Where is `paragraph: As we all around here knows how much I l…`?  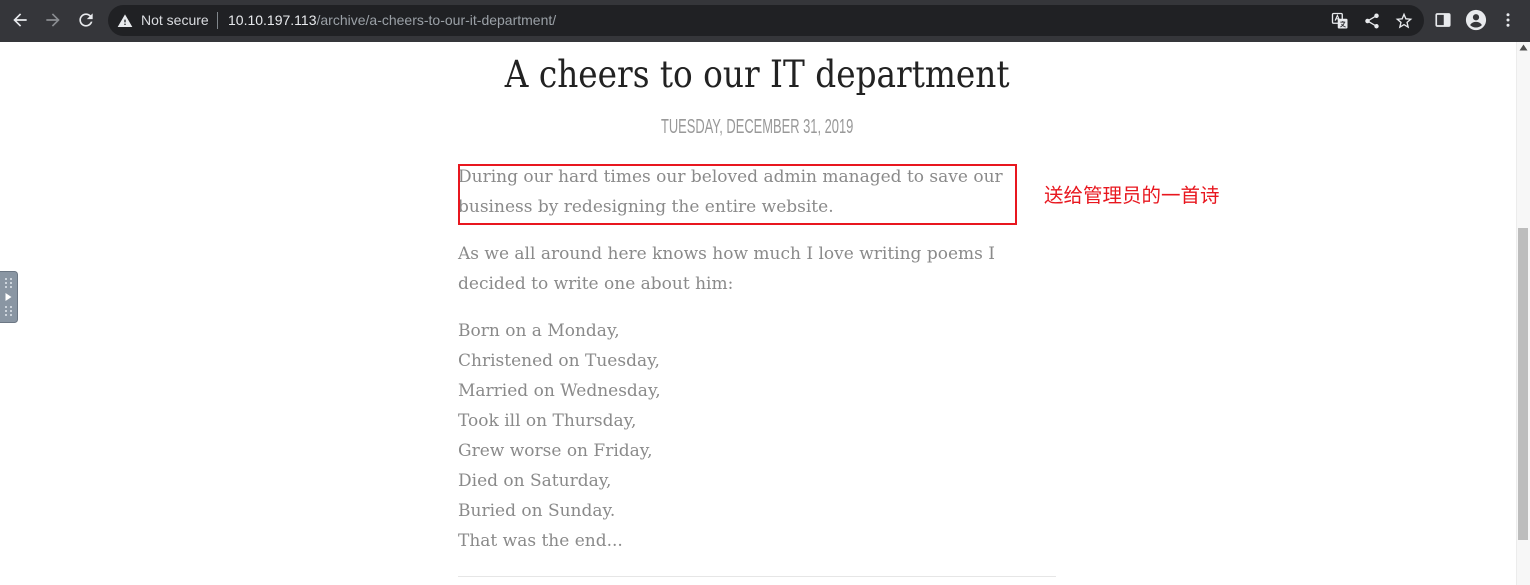
paragraph: As we all around here knows how much I l… is located at coordinates (757, 269).